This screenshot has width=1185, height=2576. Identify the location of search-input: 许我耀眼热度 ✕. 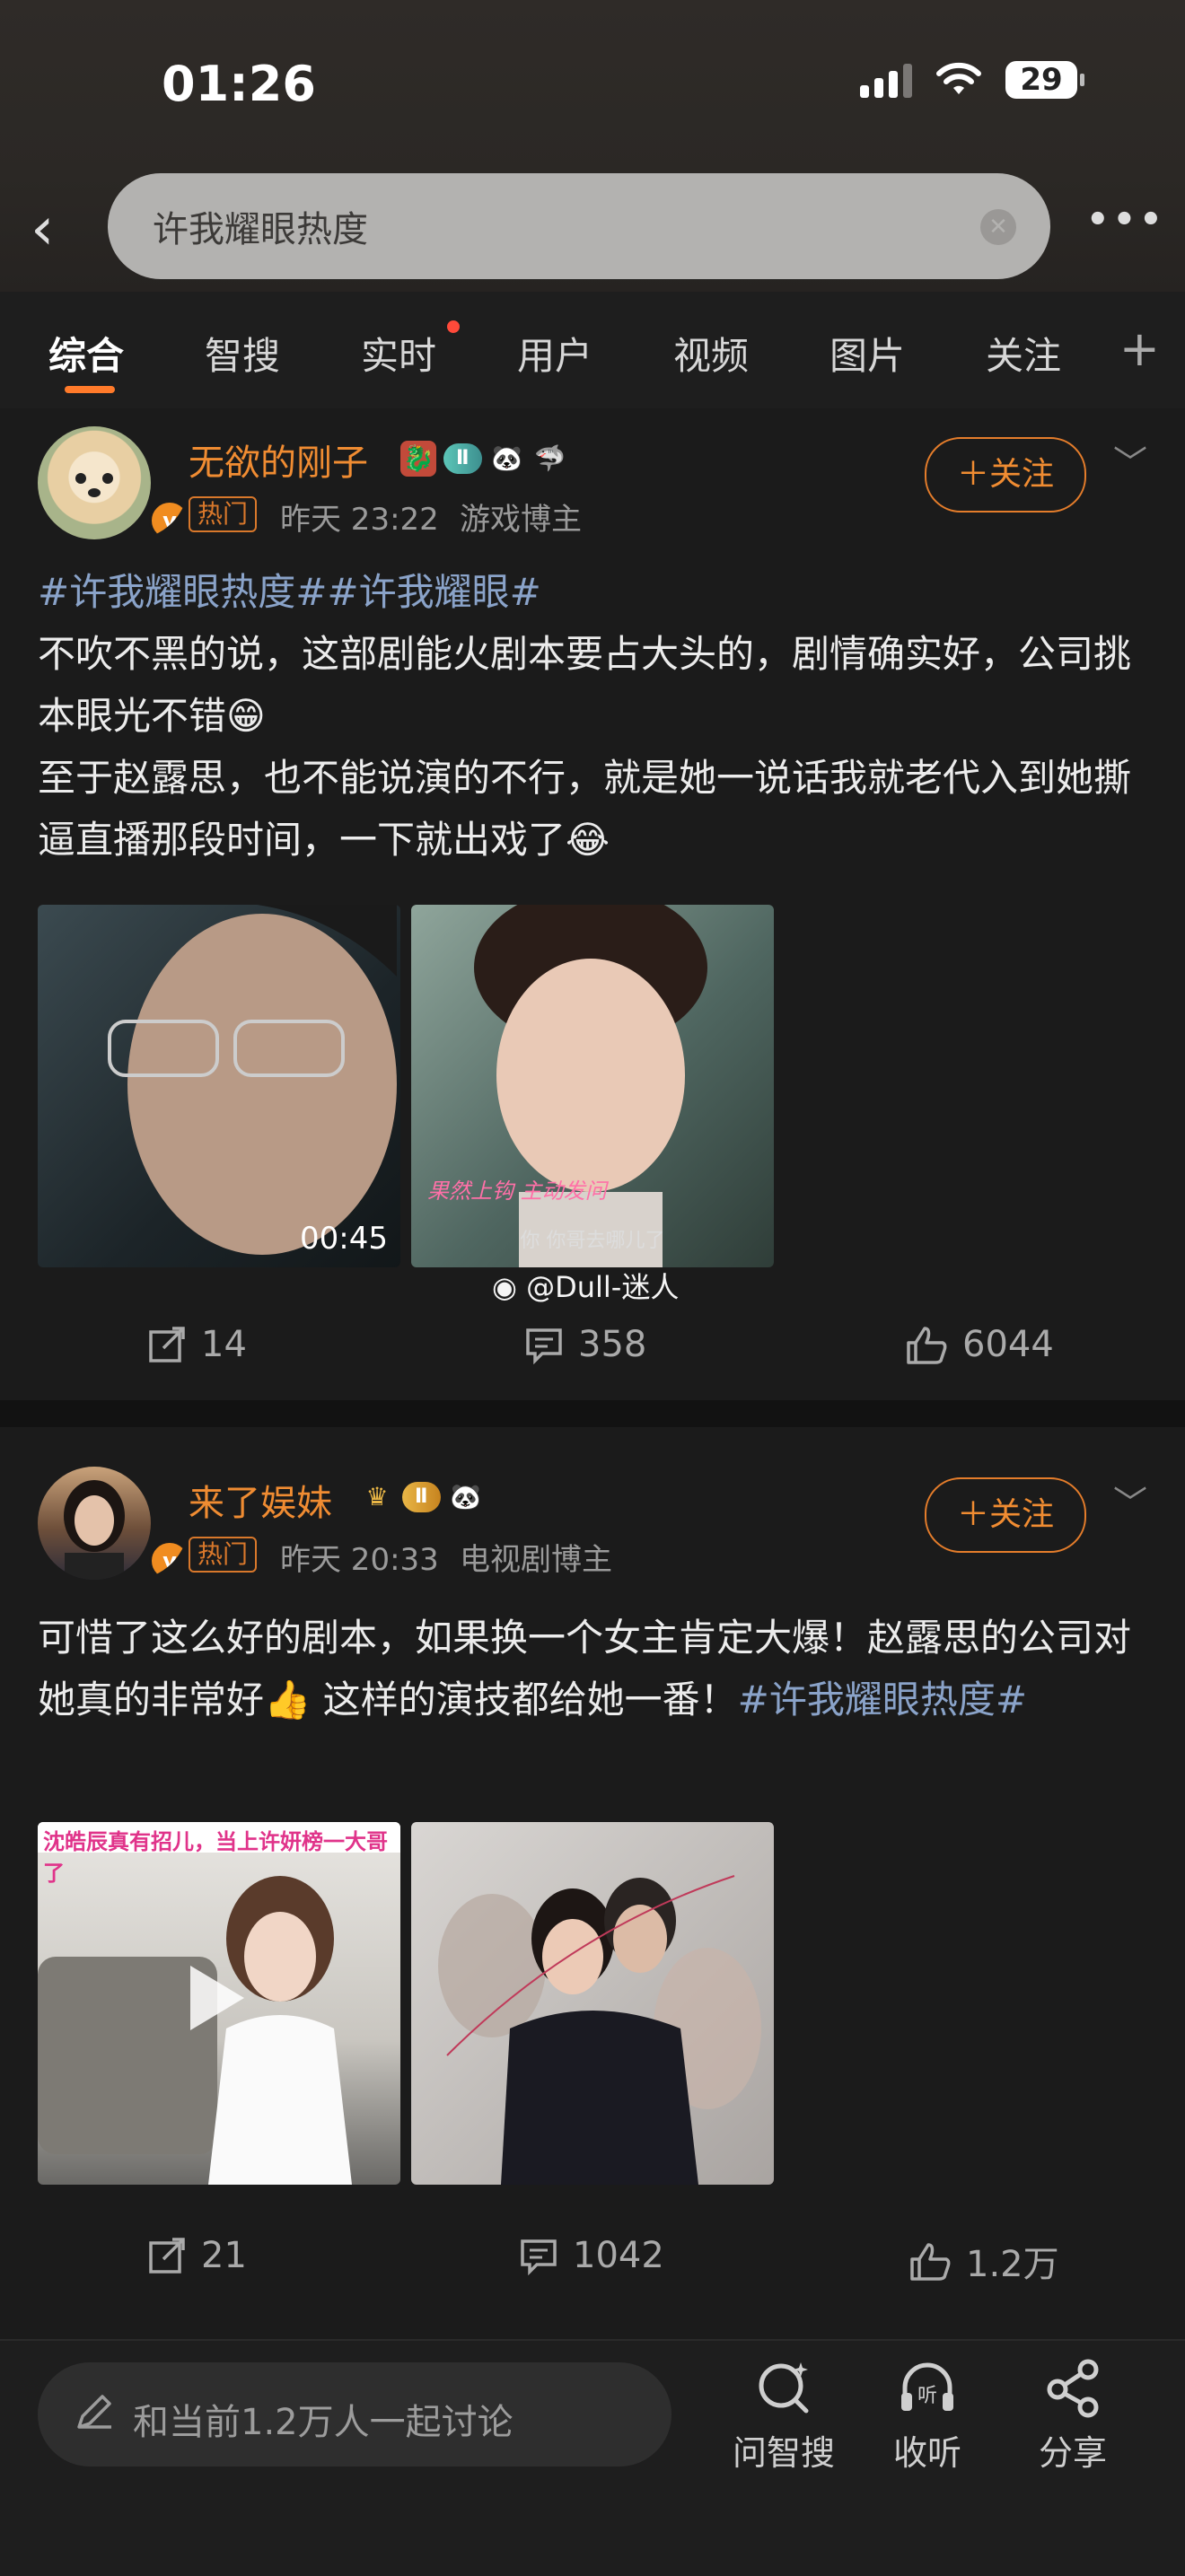
(579, 226).